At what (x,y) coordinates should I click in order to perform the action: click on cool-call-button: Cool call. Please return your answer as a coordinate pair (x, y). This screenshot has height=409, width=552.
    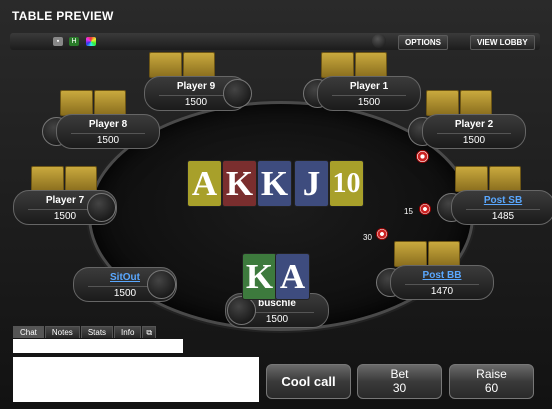
    Looking at the image, I should click on (308, 381).